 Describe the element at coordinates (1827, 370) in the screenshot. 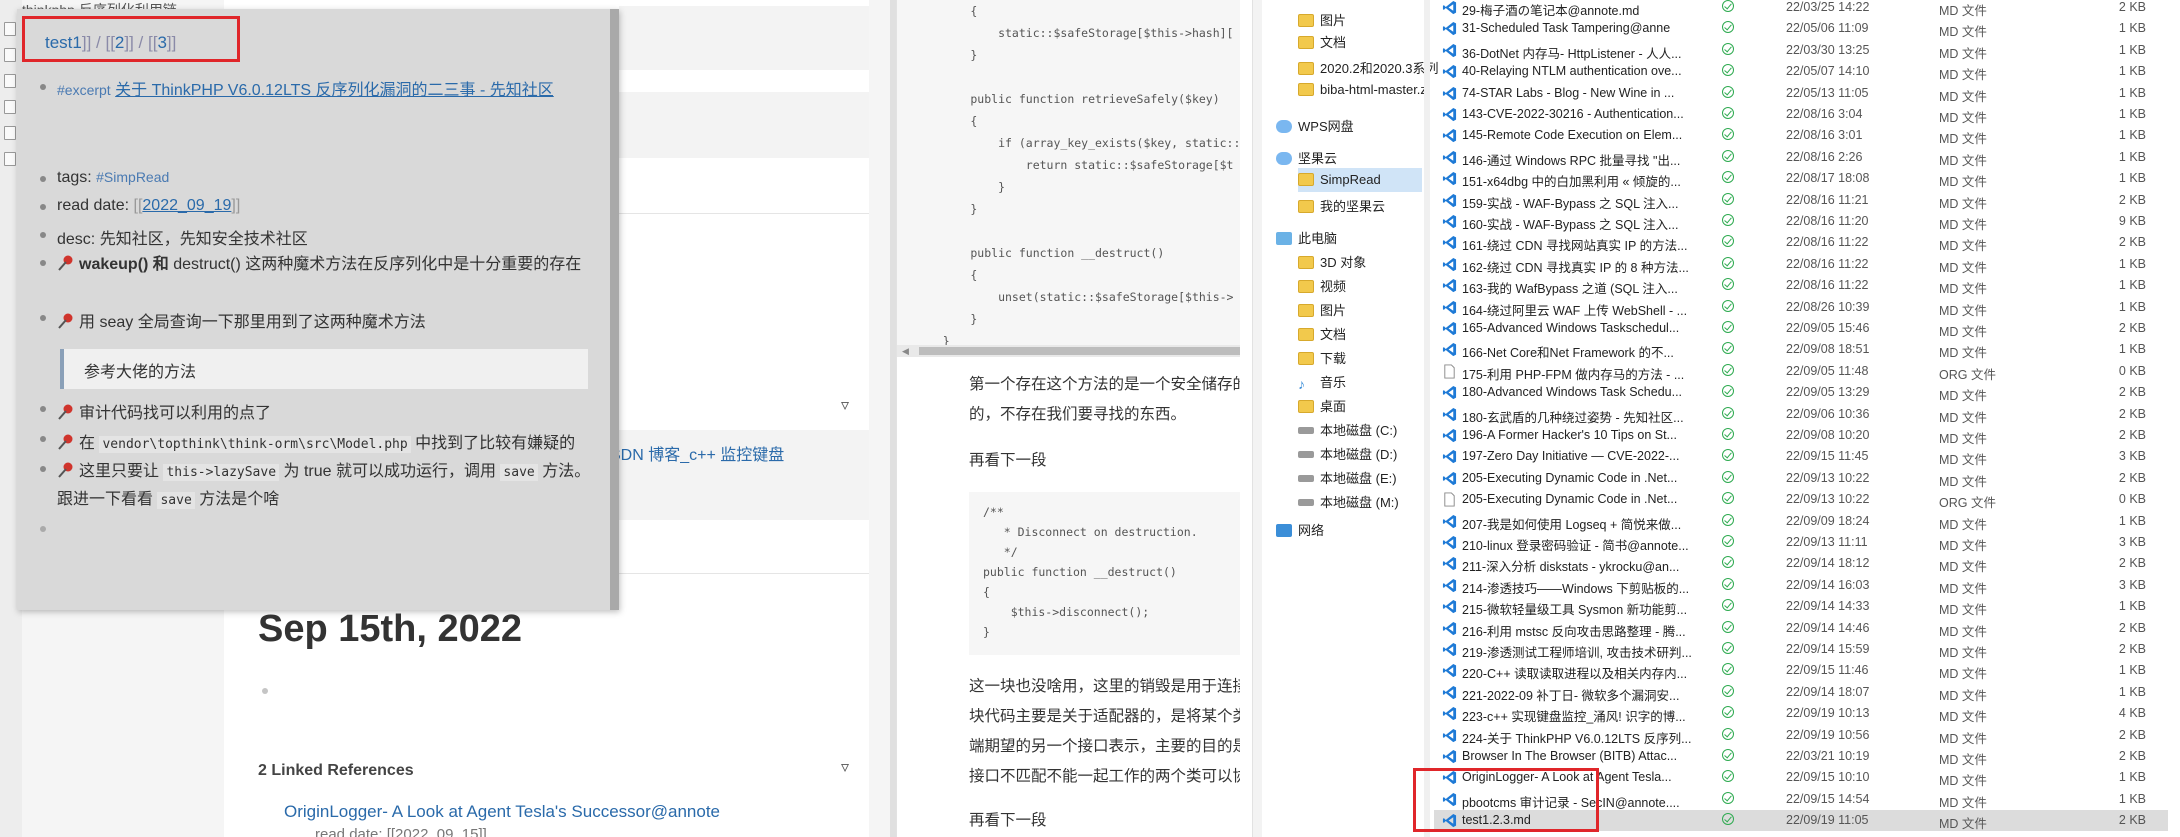

I see `file-date: 22/09/05 11:48` at that location.